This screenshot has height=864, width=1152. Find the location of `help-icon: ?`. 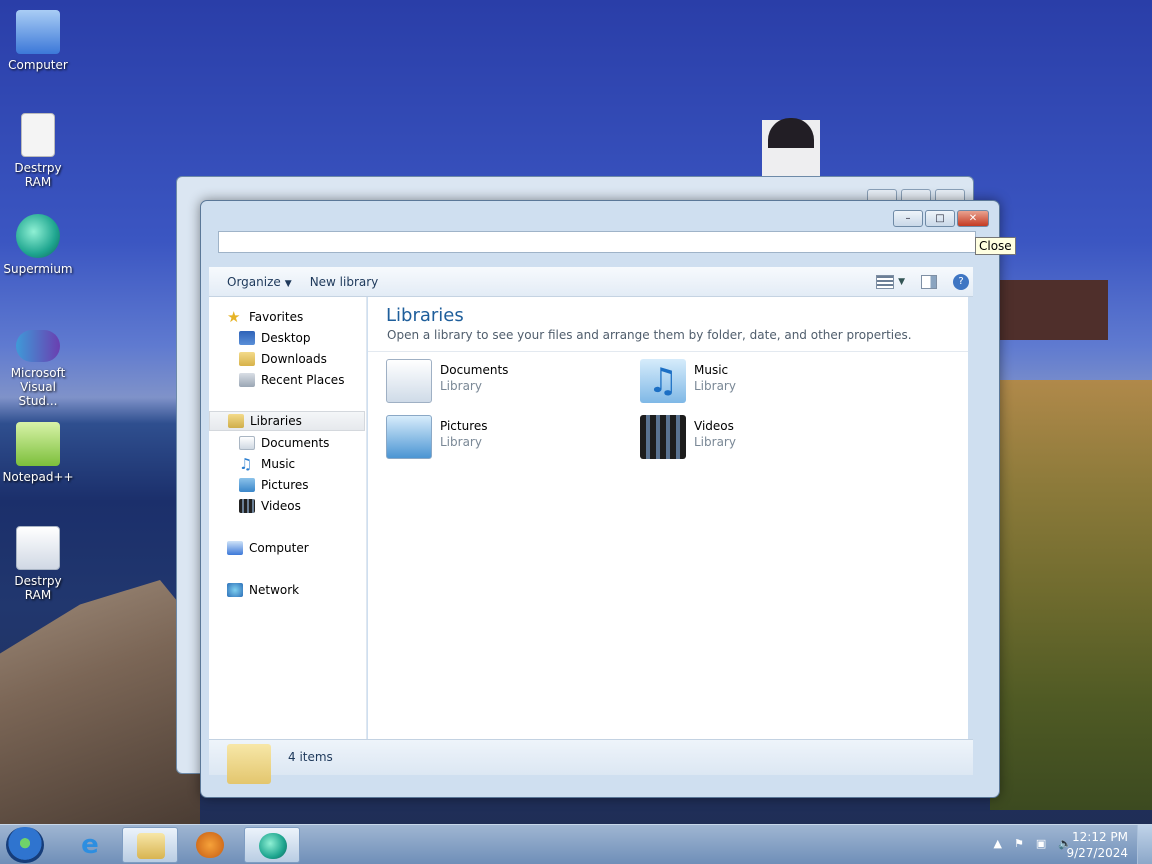

help-icon: ? is located at coordinates (961, 281).